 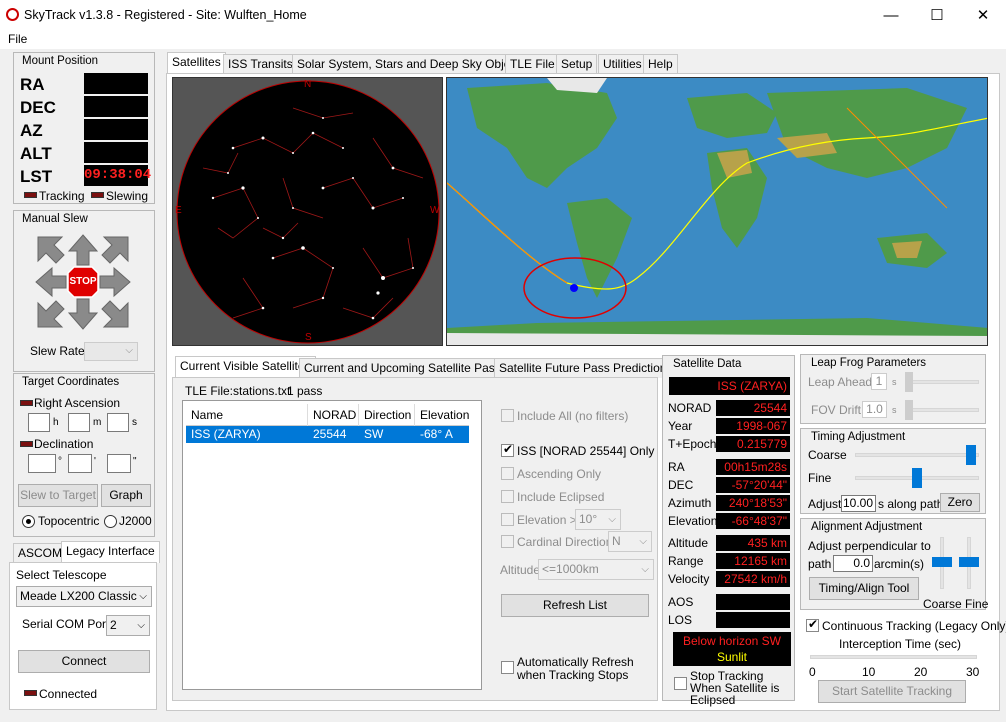 I want to click on coarse-vertical-slider, so click(x=942, y=562).